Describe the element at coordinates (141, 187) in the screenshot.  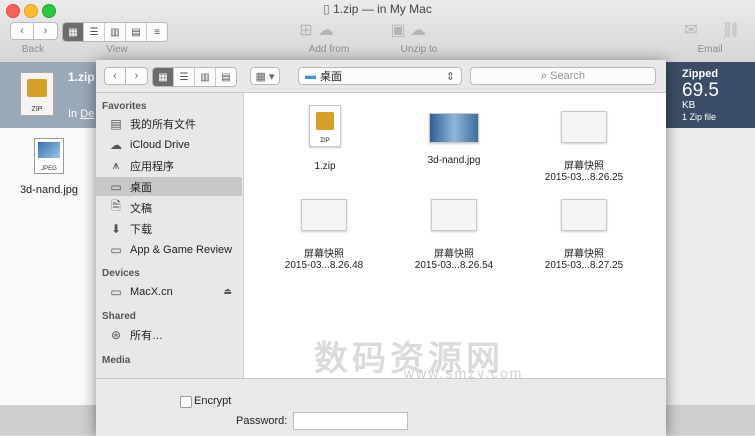
I see `sidebar-item-label: 桌面` at that location.